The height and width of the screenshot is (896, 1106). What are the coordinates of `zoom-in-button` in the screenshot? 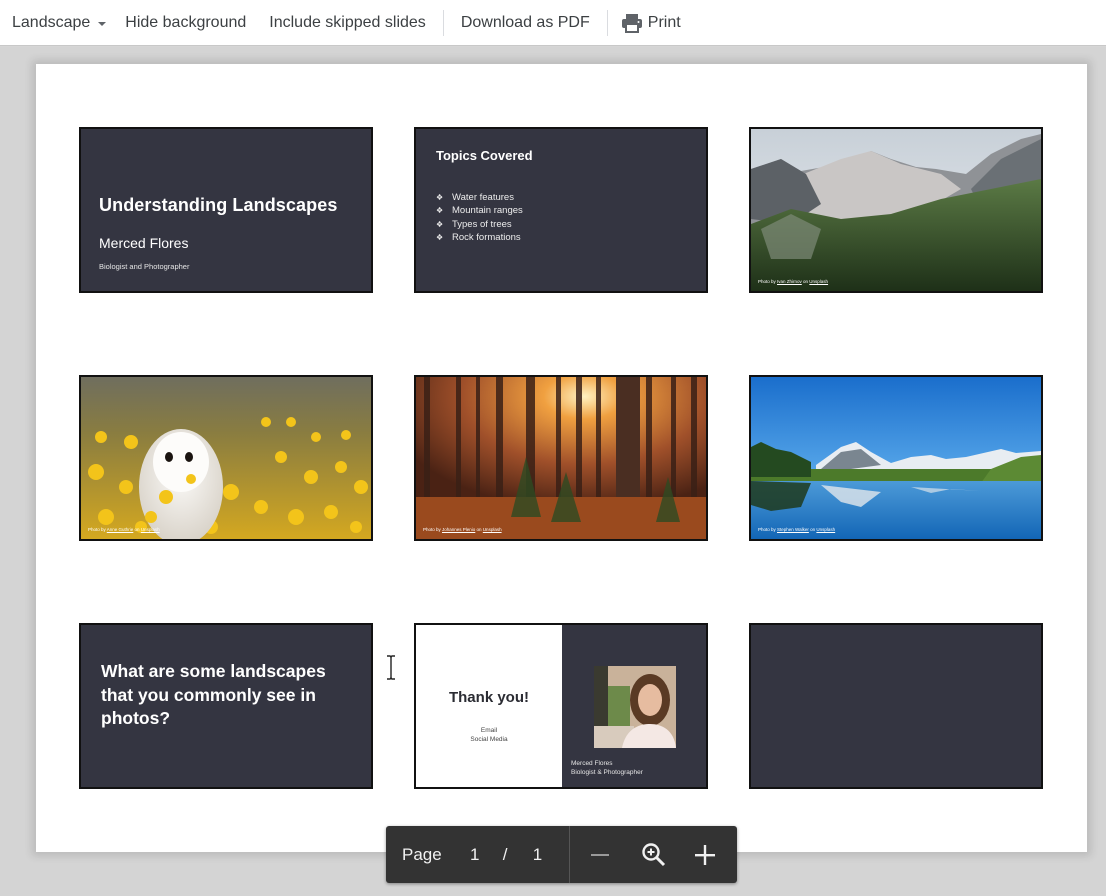 It's located at (705, 855).